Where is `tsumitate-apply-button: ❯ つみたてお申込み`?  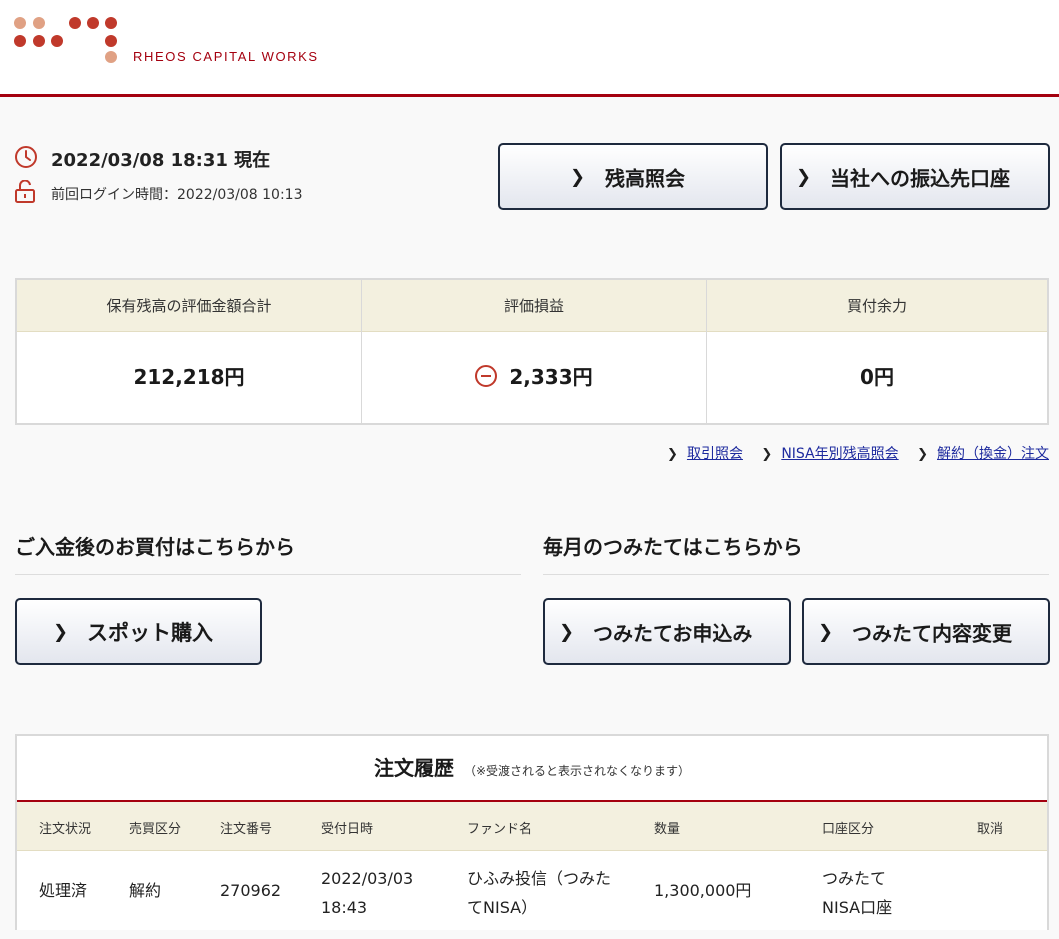
tsumitate-apply-button: ❯ つみたてお申込み is located at coordinates (667, 631).